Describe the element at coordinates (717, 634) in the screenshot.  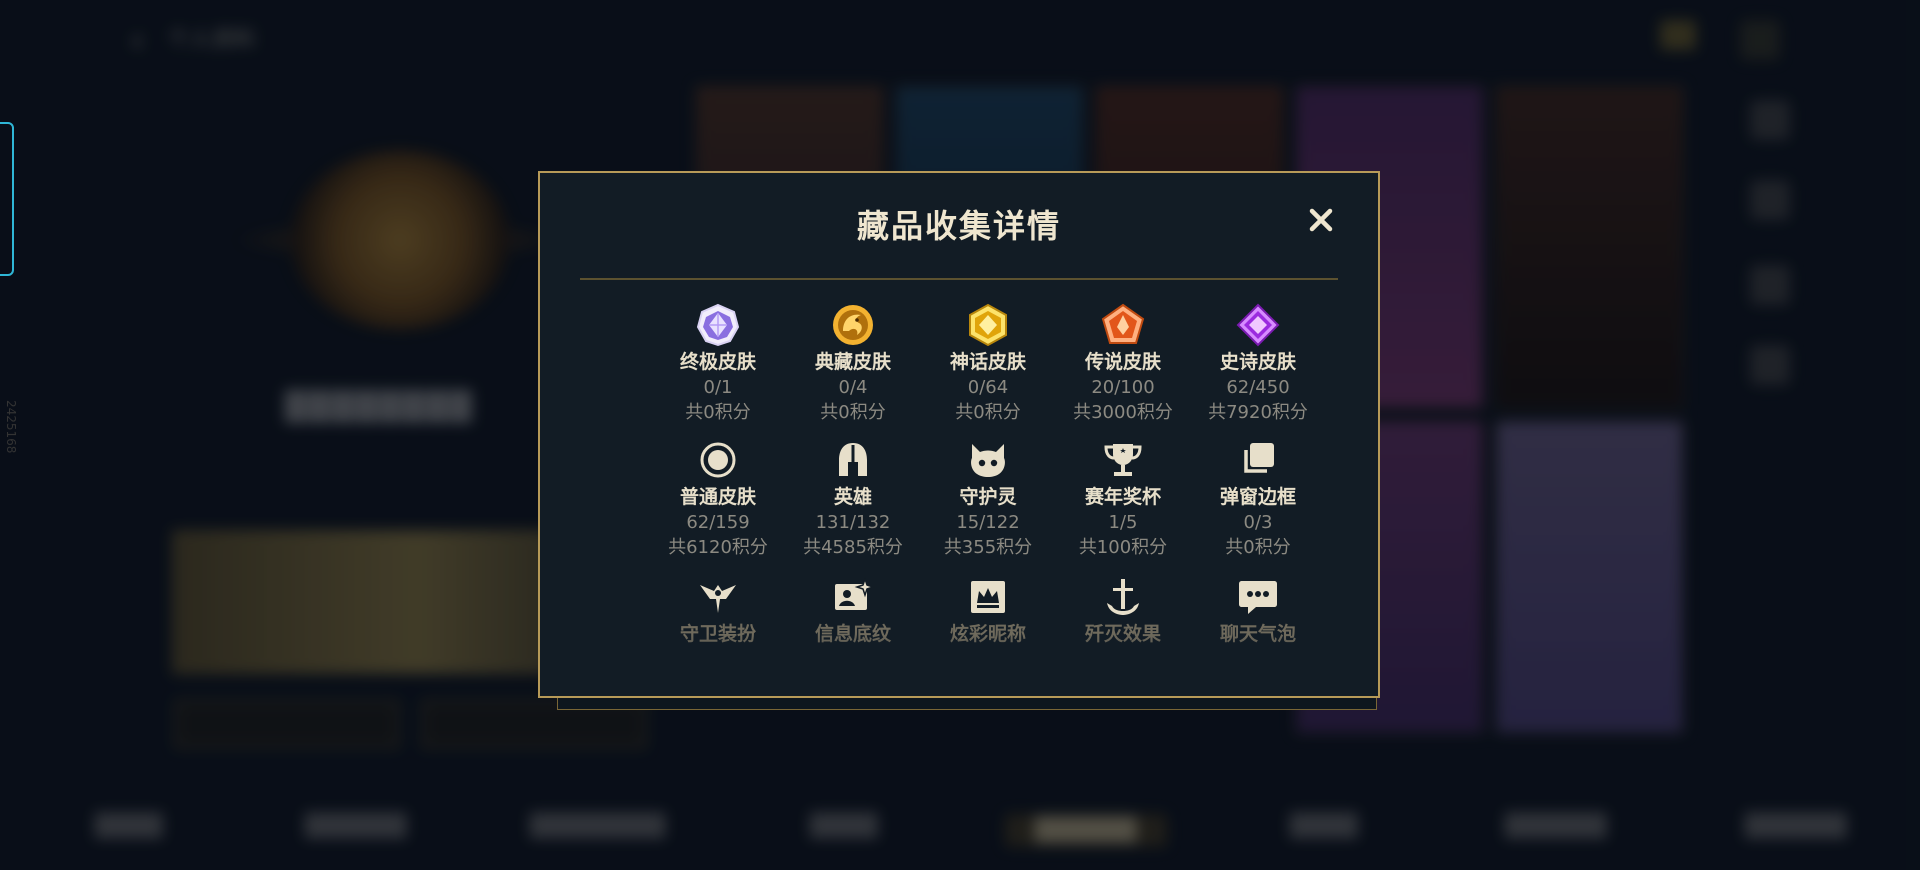
I see `stat-label: 守卫装扮` at that location.